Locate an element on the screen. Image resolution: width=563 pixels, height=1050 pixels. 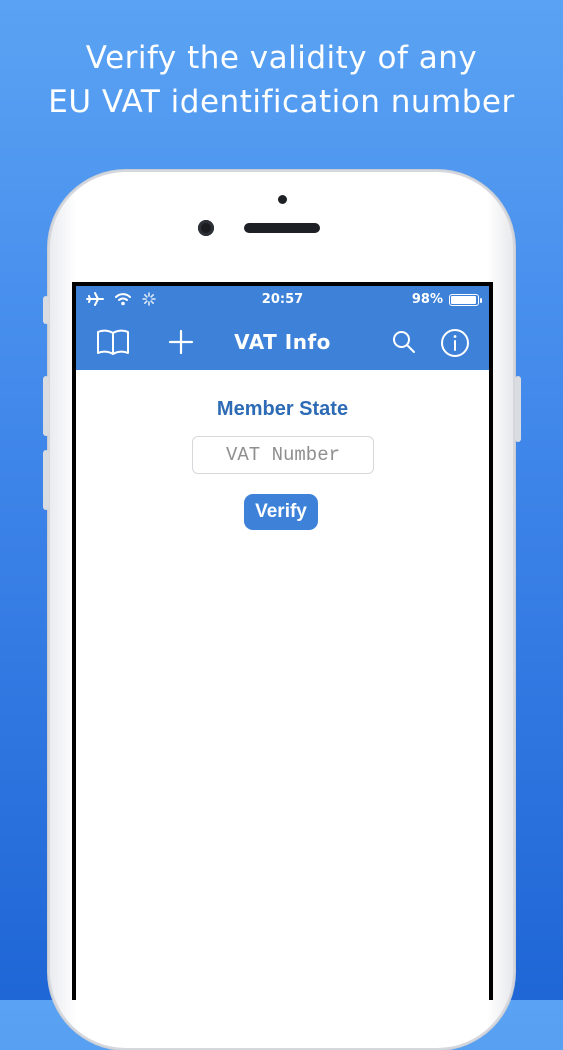
mute-switch is located at coordinates (46, 310).